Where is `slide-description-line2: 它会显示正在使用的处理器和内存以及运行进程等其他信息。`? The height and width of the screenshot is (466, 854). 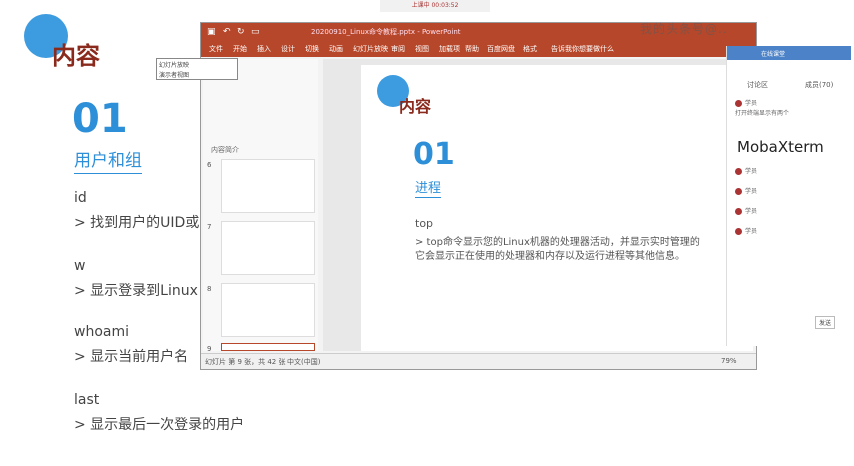
slide-description-line2: 它会显示正在使用的处理器和内存以及运行进程等其他信息。 is located at coordinates (550, 256).